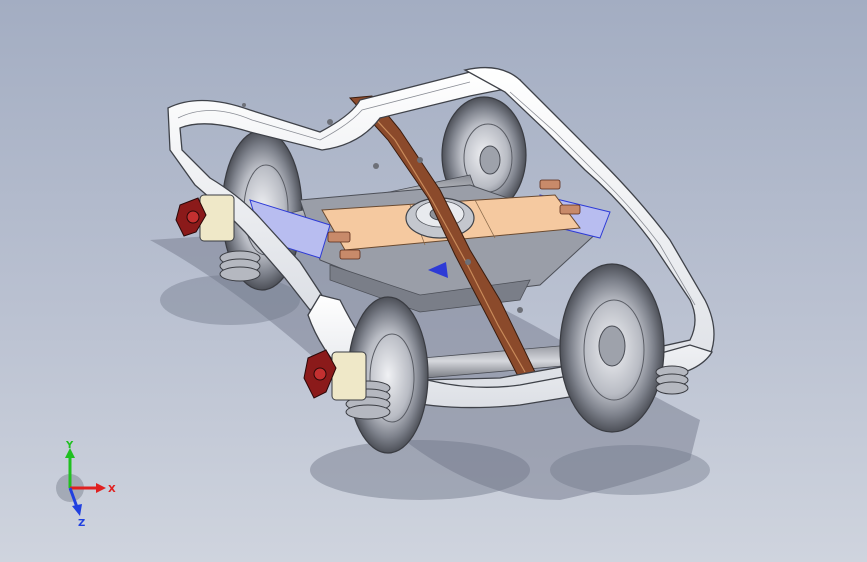 The height and width of the screenshot is (562, 867). Describe the element at coordinates (335, 375) in the screenshot. I see `brake-assembly-front` at that location.